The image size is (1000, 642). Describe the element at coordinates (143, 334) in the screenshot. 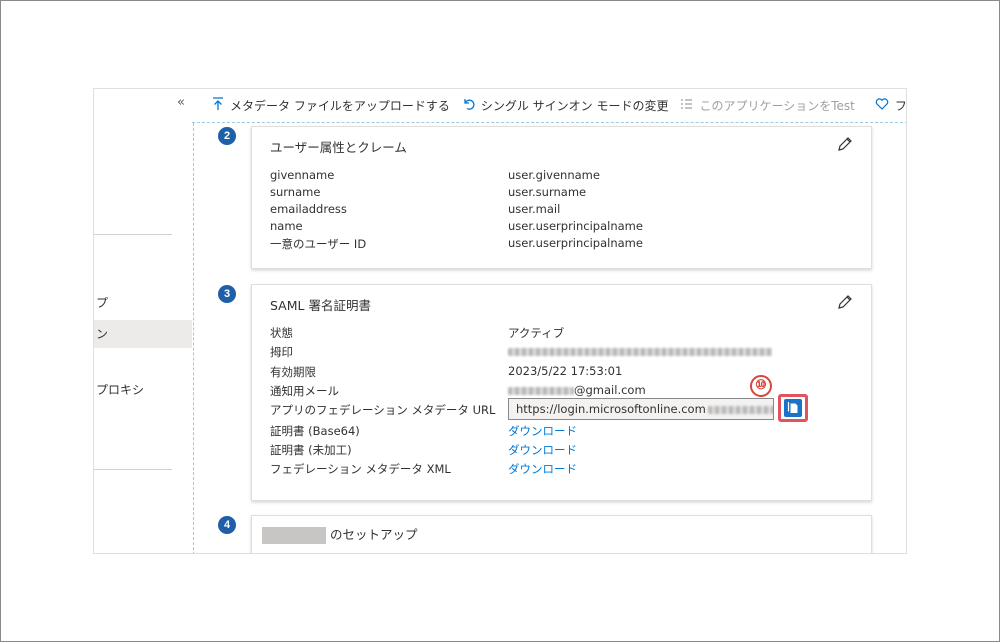

I see `nav-item-2-active: ン` at that location.